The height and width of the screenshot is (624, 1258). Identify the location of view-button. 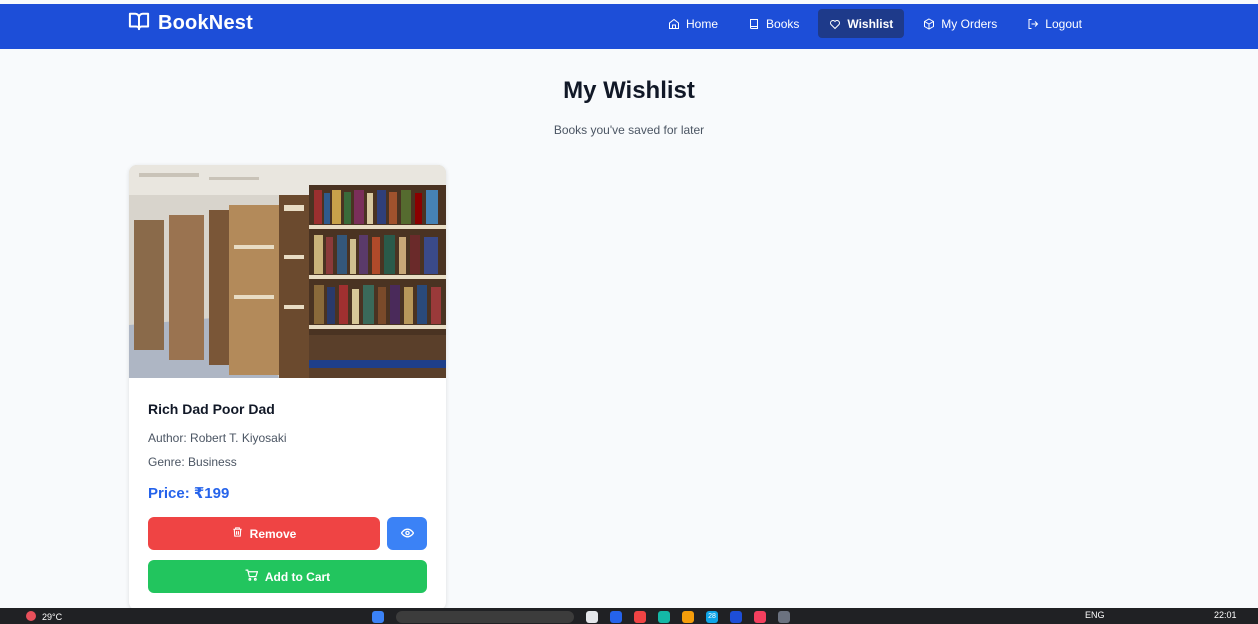
(407, 533).